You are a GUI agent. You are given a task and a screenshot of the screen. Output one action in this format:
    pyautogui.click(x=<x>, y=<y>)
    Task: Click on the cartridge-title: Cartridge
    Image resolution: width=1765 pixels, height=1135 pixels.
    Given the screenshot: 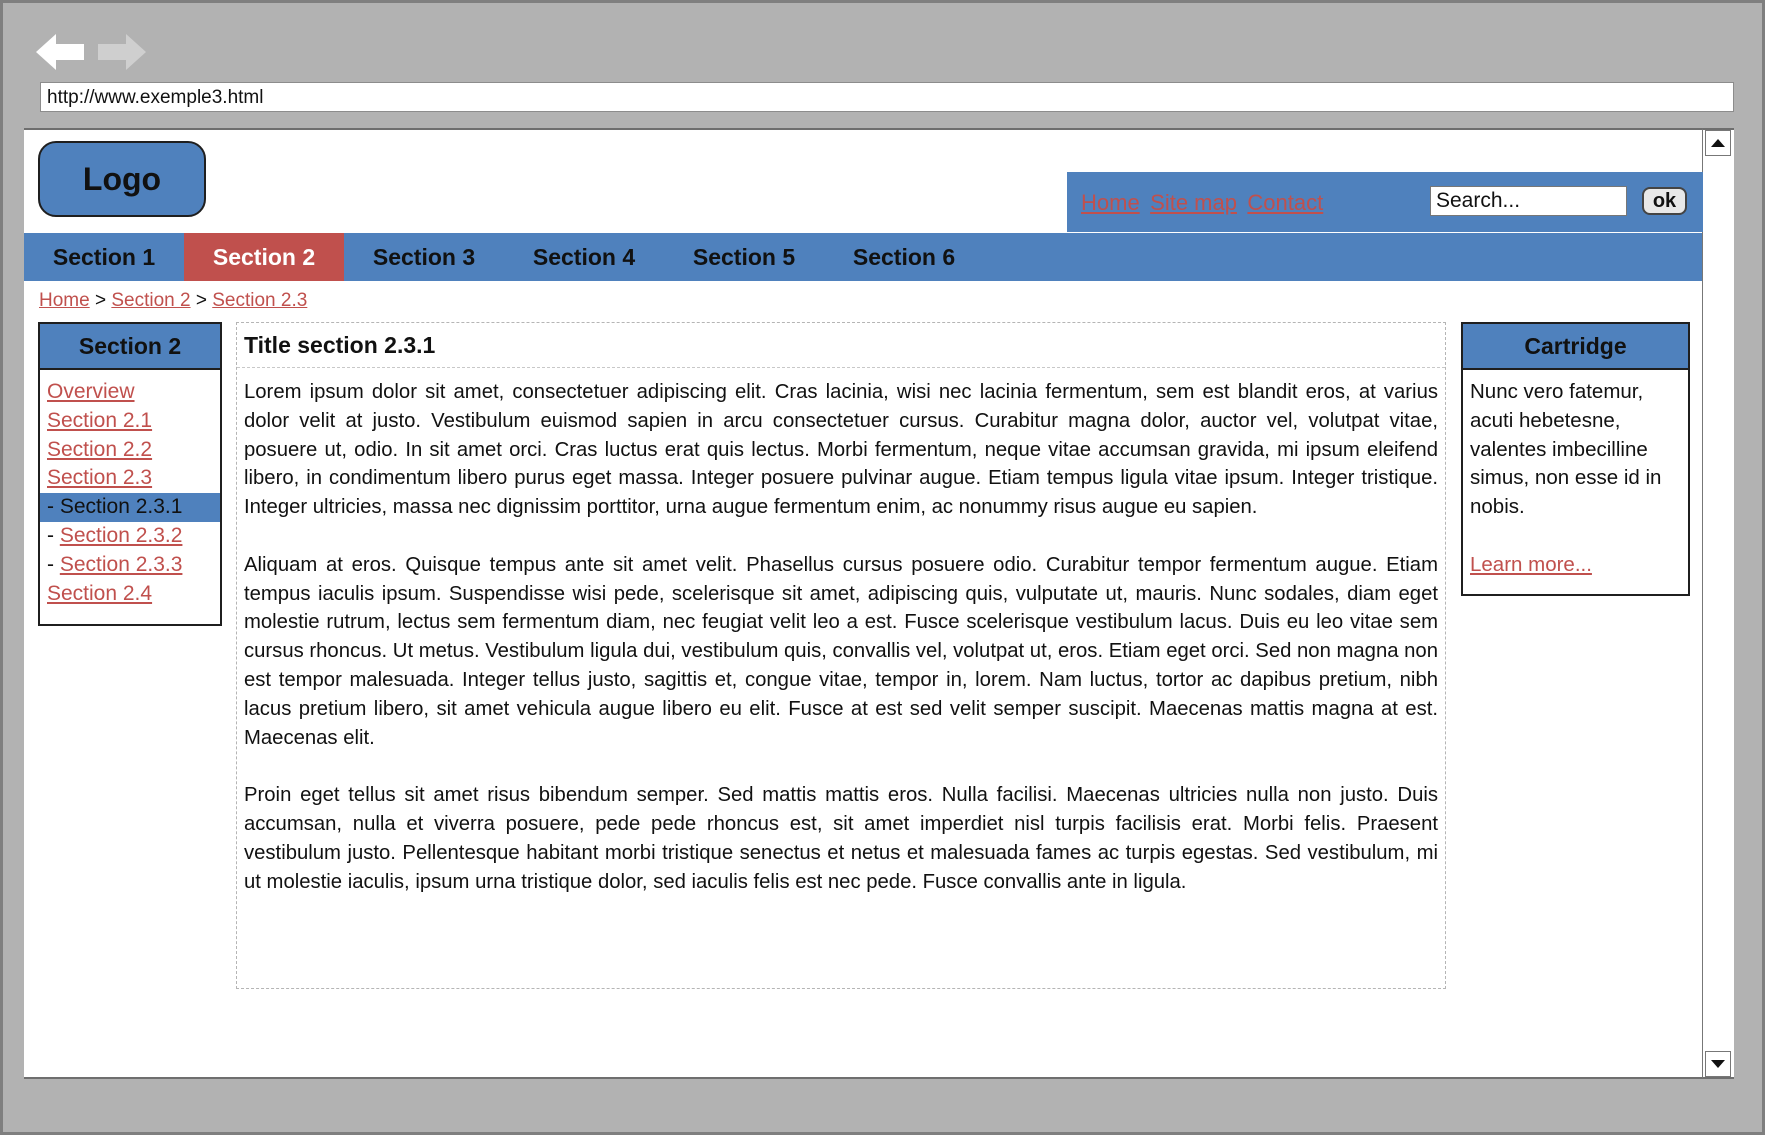 What is the action you would take?
    pyautogui.click(x=1575, y=347)
    